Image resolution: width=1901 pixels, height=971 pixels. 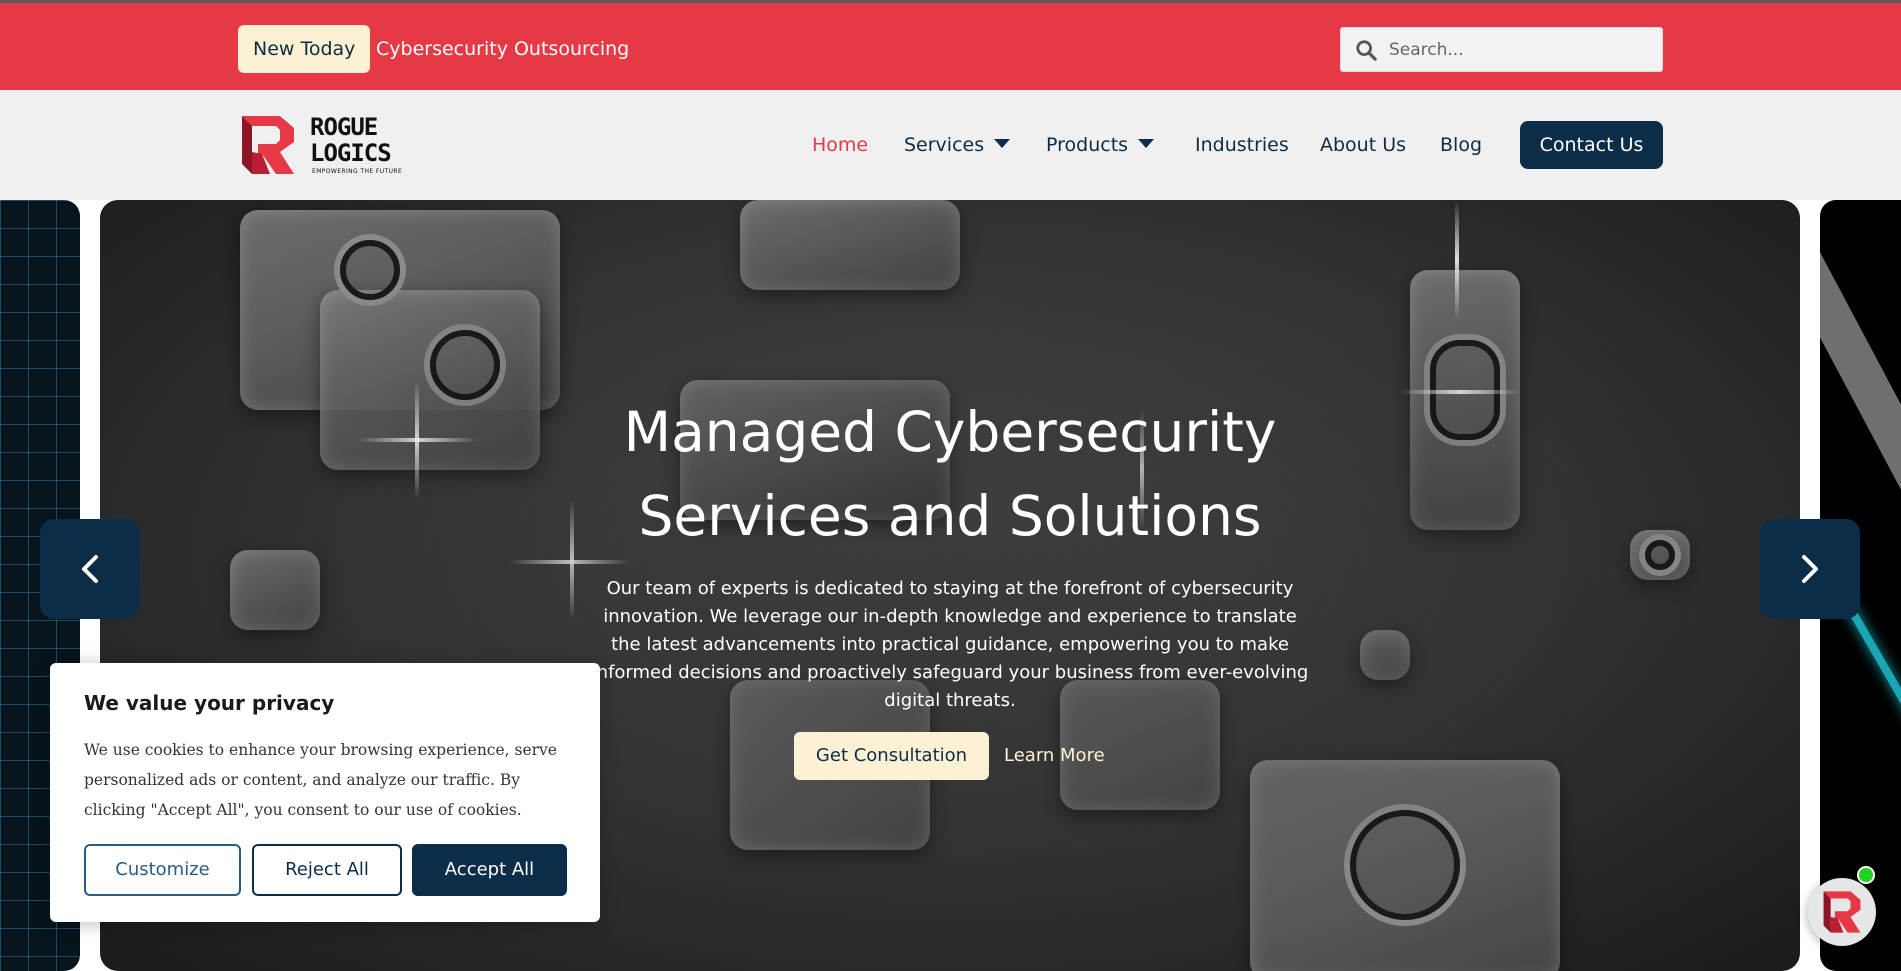 I want to click on customize-button: Customize, so click(x=162, y=870).